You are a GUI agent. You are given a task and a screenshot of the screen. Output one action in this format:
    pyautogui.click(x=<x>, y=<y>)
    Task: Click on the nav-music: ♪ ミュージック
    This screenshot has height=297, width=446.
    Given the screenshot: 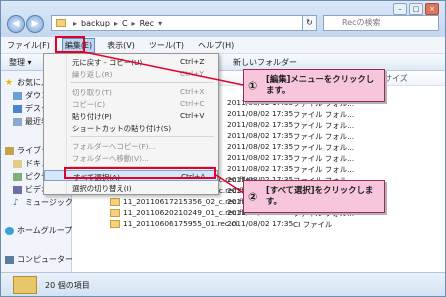 What is the action you would take?
    pyautogui.click(x=43, y=202)
    